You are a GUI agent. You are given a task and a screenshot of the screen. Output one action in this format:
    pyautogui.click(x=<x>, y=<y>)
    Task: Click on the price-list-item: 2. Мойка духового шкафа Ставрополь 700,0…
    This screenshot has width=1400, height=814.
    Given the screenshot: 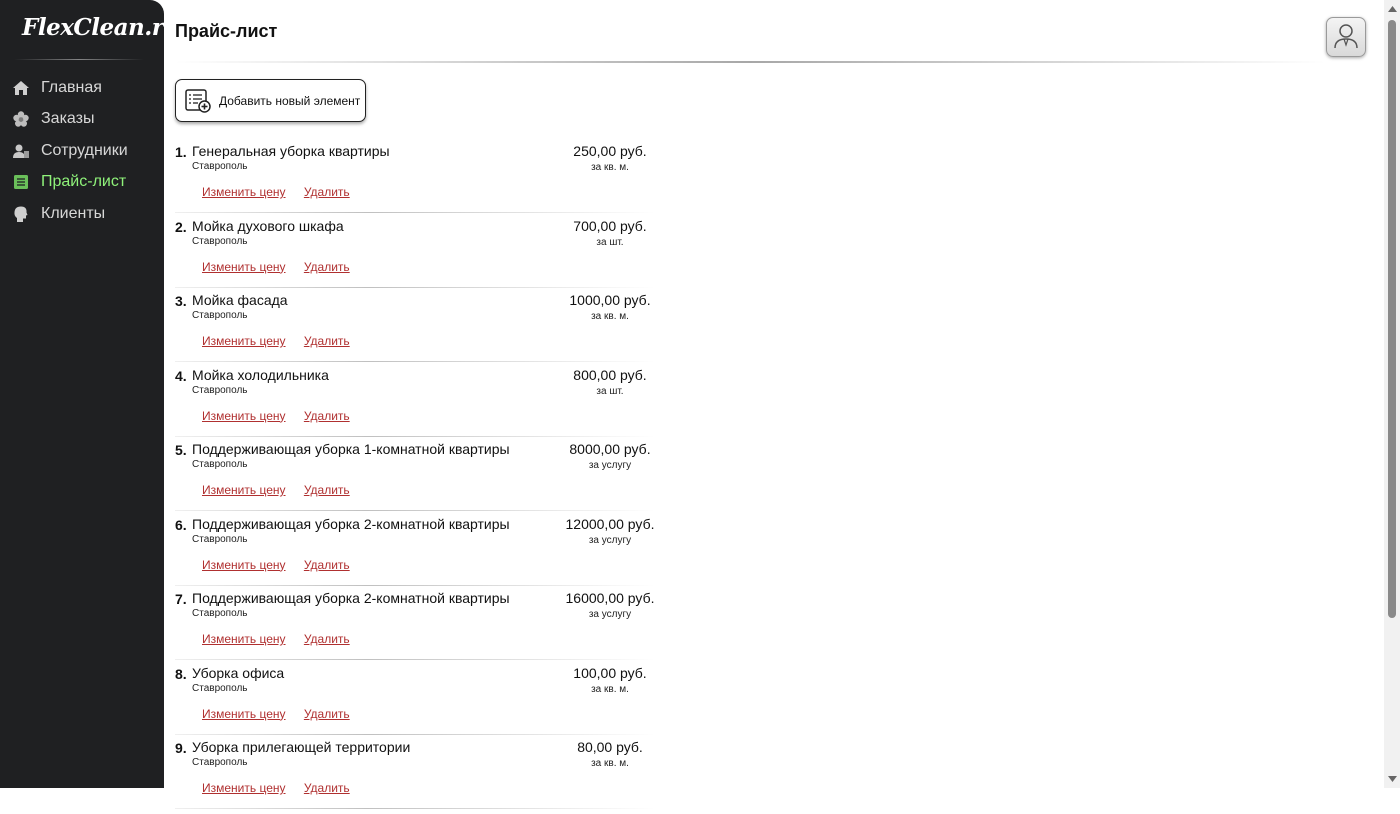 What is the action you would take?
    pyautogui.click(x=425, y=255)
    